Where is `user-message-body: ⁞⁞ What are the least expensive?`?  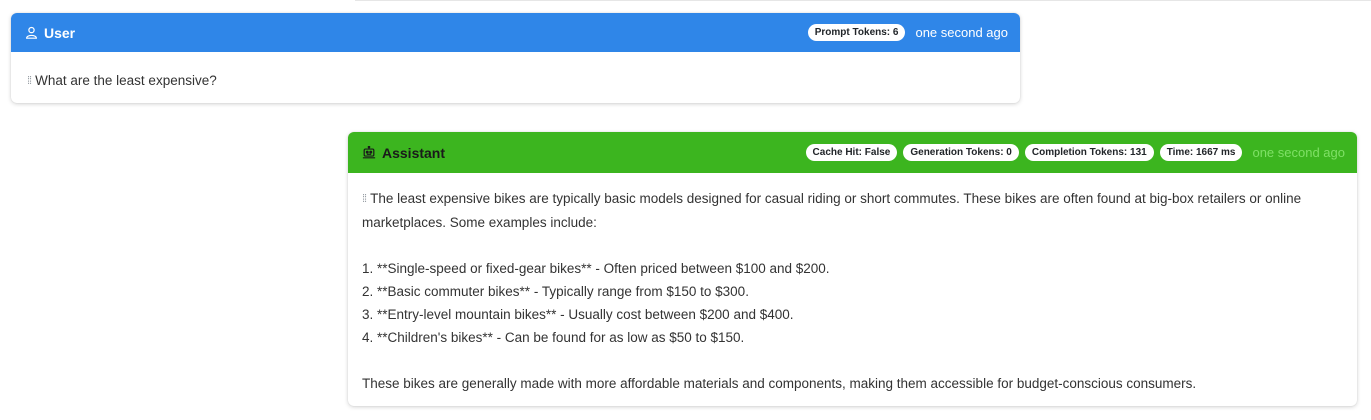 user-message-body: ⁞⁞ What are the least expensive? is located at coordinates (515, 72).